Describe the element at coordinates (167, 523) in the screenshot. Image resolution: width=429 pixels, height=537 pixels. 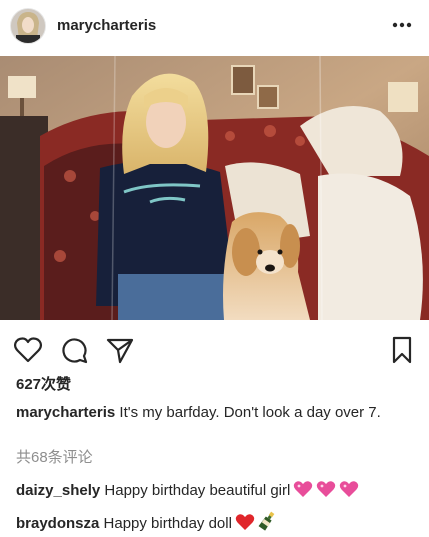
I see `comment-text: Happy birthday doll` at that location.